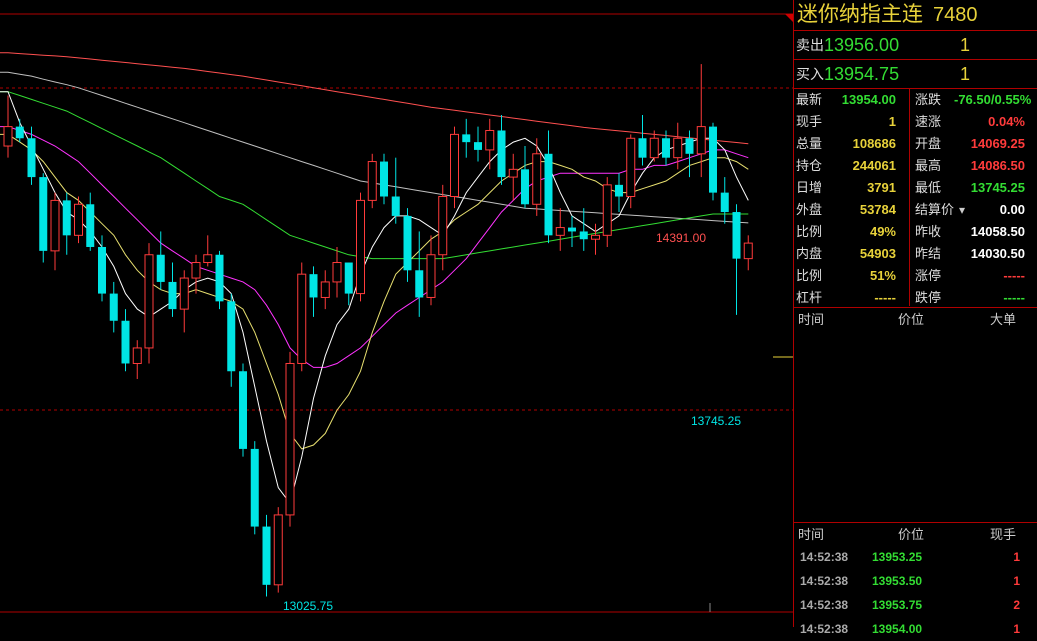 This screenshot has width=1037, height=641. What do you see at coordinates (809, 143) in the screenshot?
I see `stat-label: 总量` at bounding box center [809, 143].